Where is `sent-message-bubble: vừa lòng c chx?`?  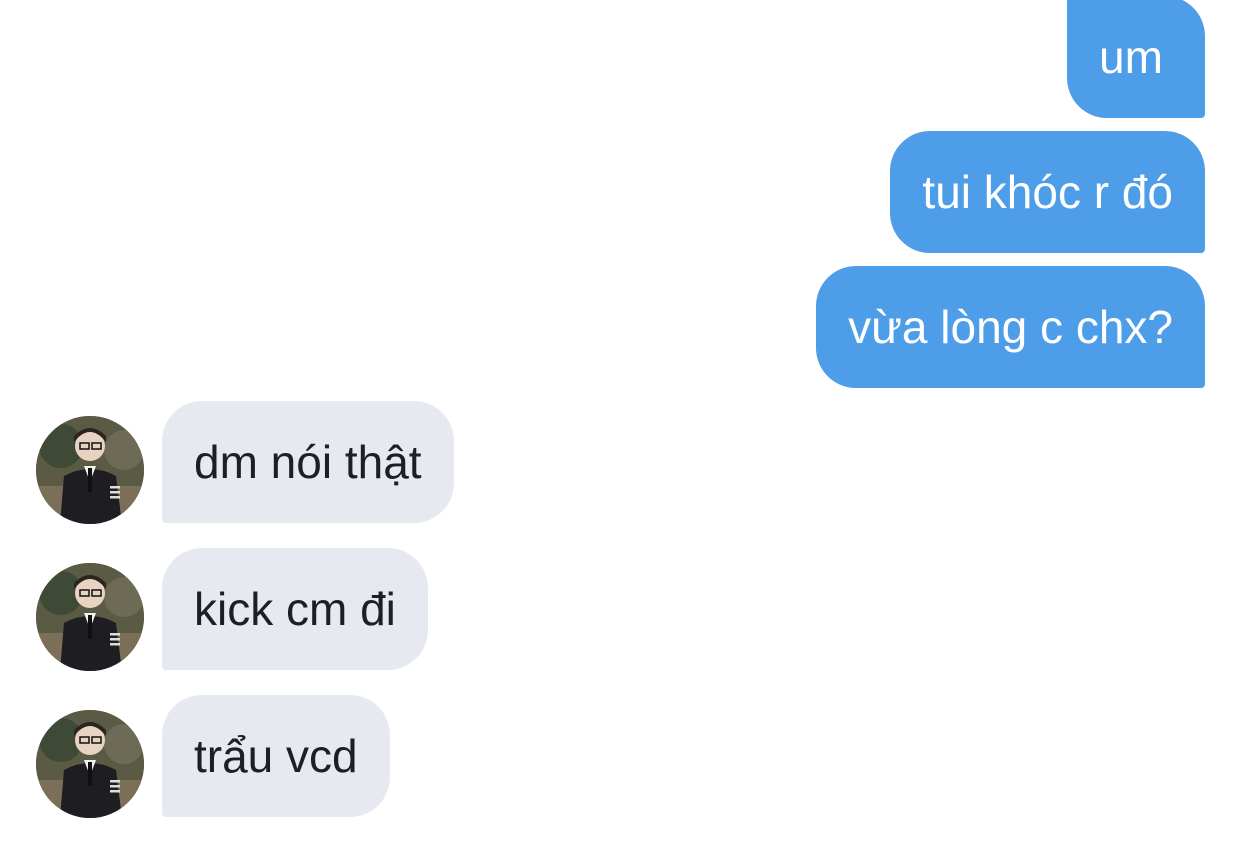
sent-message-bubble: vừa lòng c chx? is located at coordinates (1010, 327).